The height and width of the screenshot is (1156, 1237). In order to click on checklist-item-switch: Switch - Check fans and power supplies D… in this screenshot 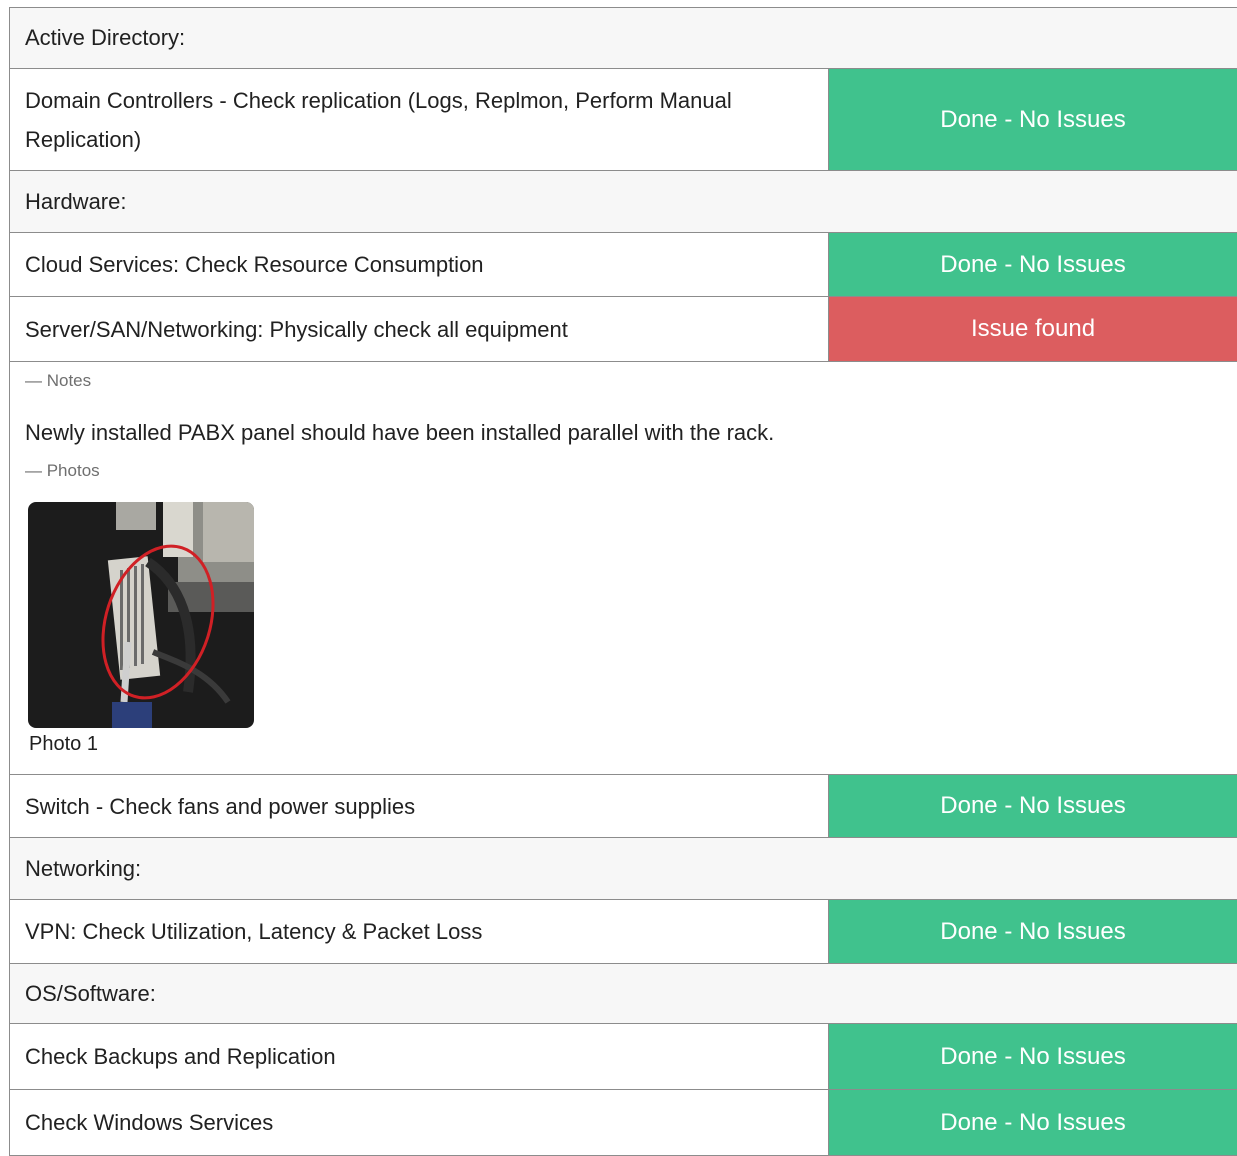, I will do `click(623, 806)`.